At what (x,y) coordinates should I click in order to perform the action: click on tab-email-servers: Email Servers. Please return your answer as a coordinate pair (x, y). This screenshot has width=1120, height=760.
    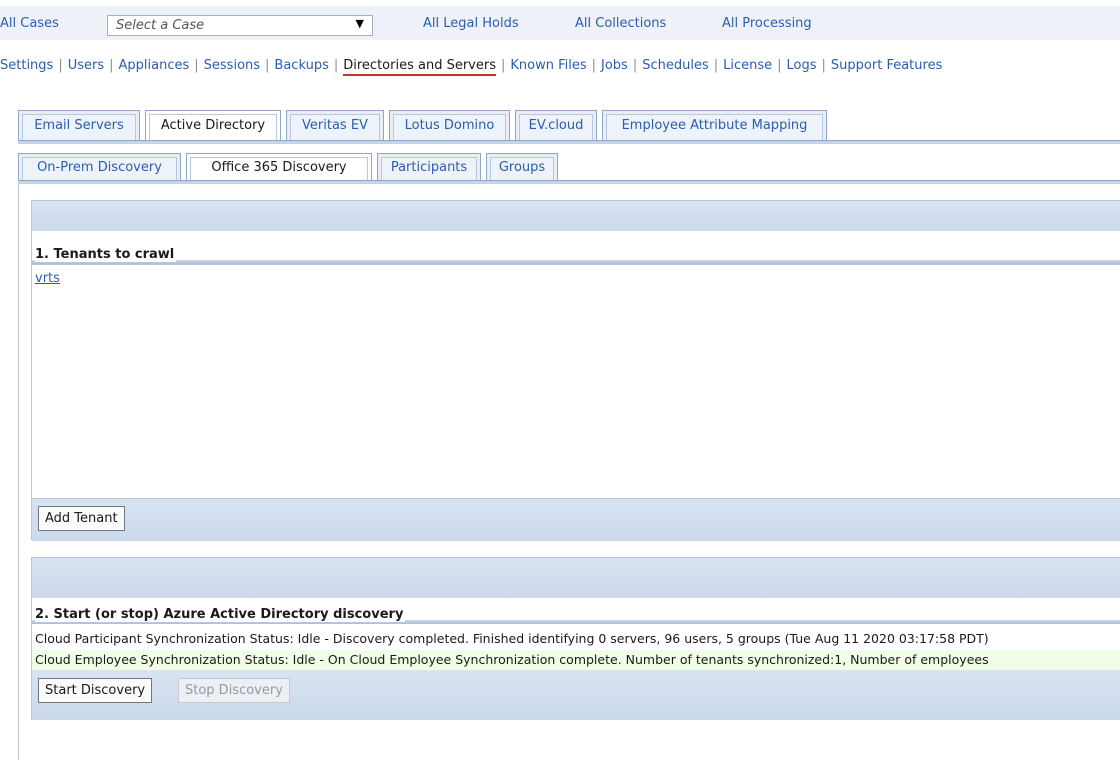
    Looking at the image, I should click on (79, 125).